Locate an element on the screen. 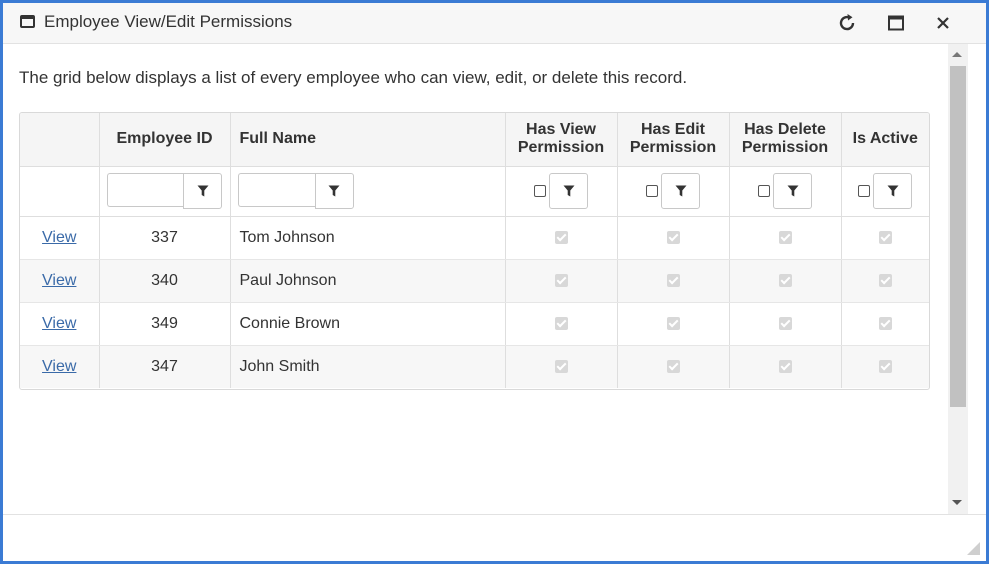 The width and height of the screenshot is (989, 564). full-name-cell: Tom Johnson is located at coordinates (368, 238).